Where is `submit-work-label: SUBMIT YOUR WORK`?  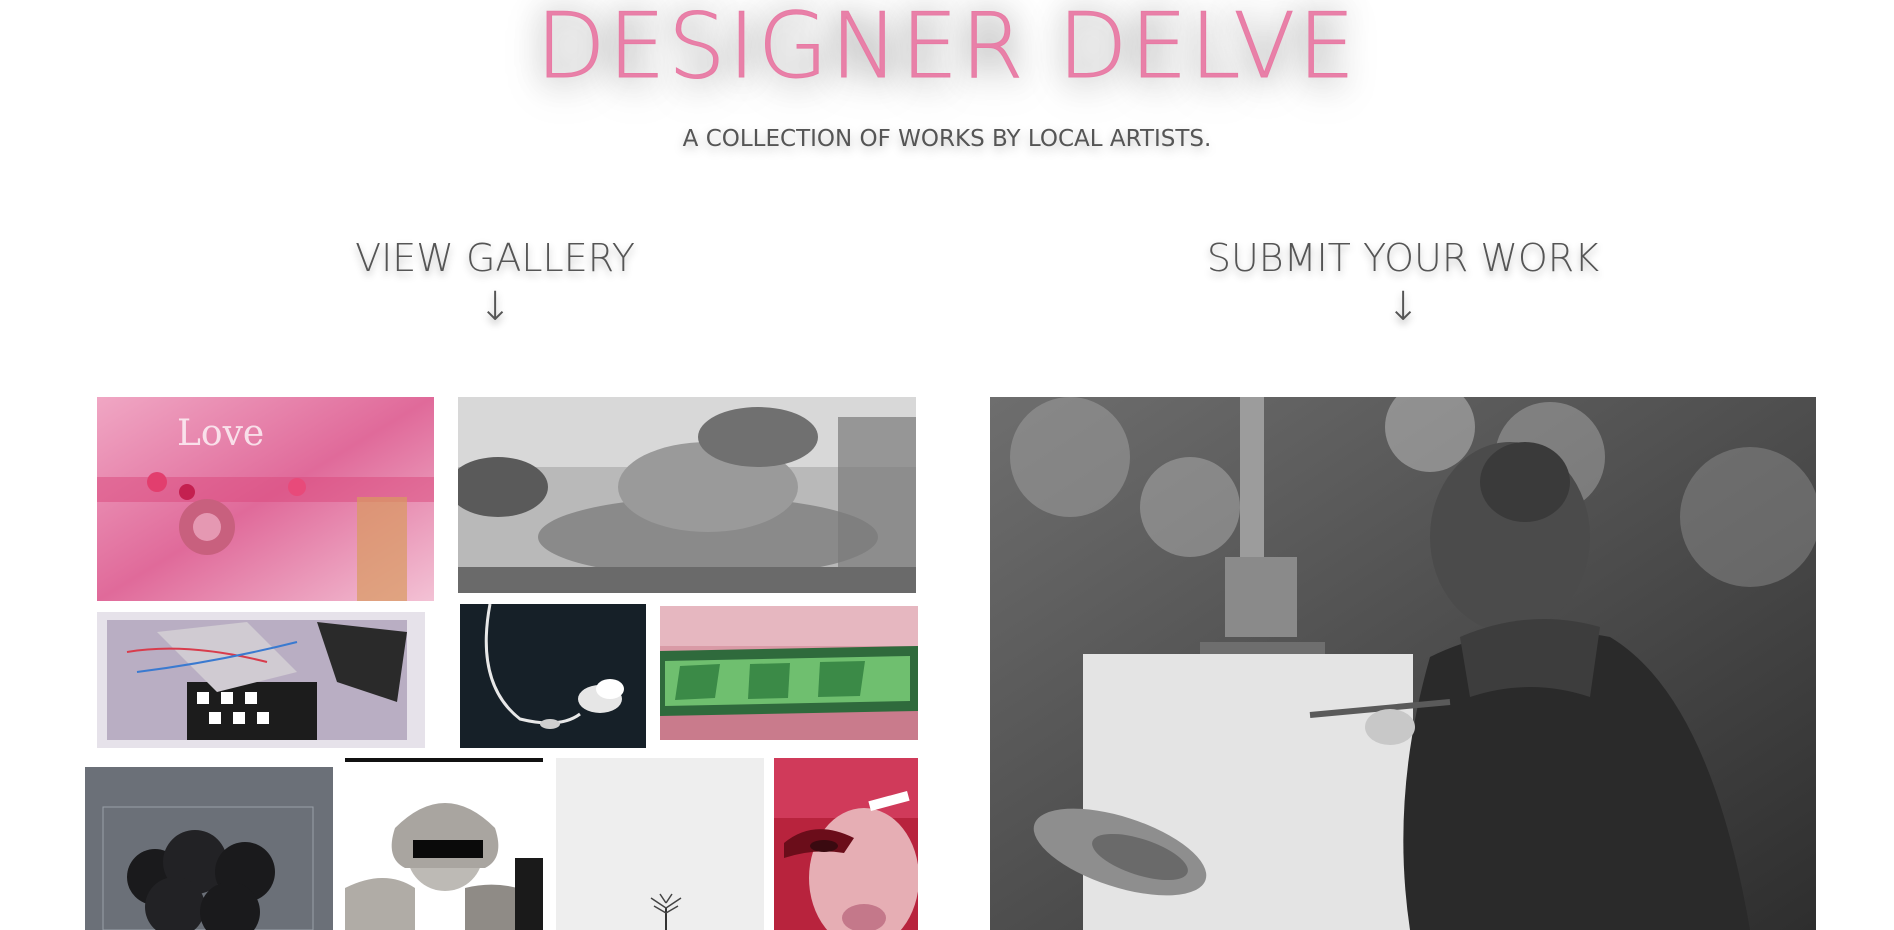 submit-work-label: SUBMIT YOUR WORK is located at coordinates (1403, 258).